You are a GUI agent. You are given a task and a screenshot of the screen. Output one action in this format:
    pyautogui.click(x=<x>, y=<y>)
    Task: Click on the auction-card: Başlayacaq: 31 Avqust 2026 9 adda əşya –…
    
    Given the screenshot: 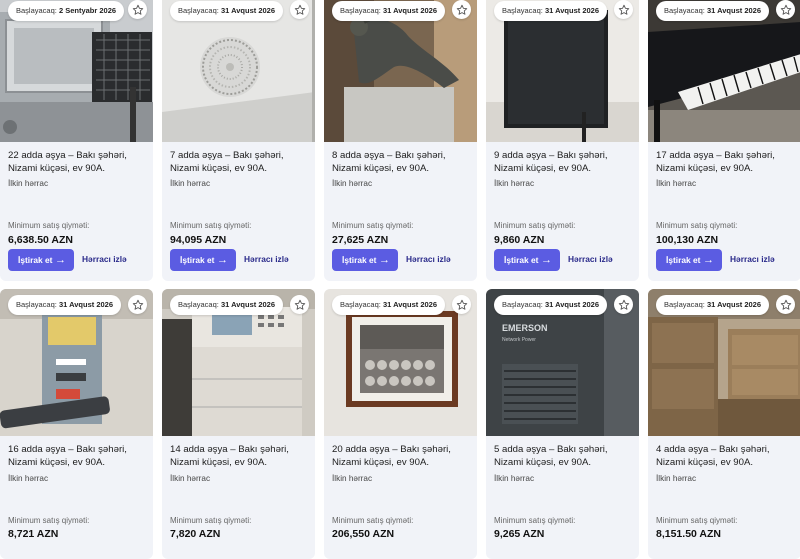 What is the action you would take?
    pyautogui.click(x=562, y=140)
    